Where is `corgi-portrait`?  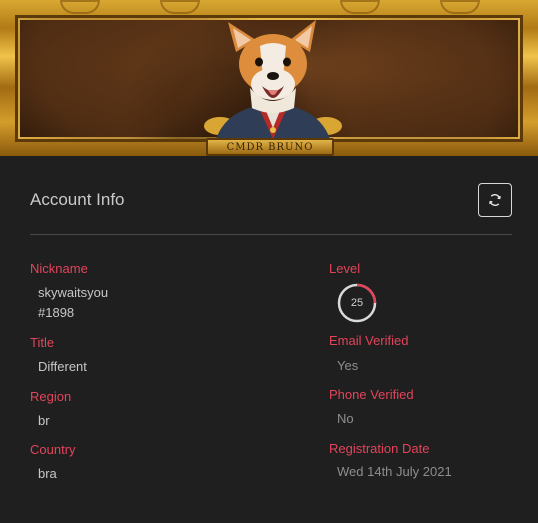 corgi-portrait is located at coordinates (273, 79).